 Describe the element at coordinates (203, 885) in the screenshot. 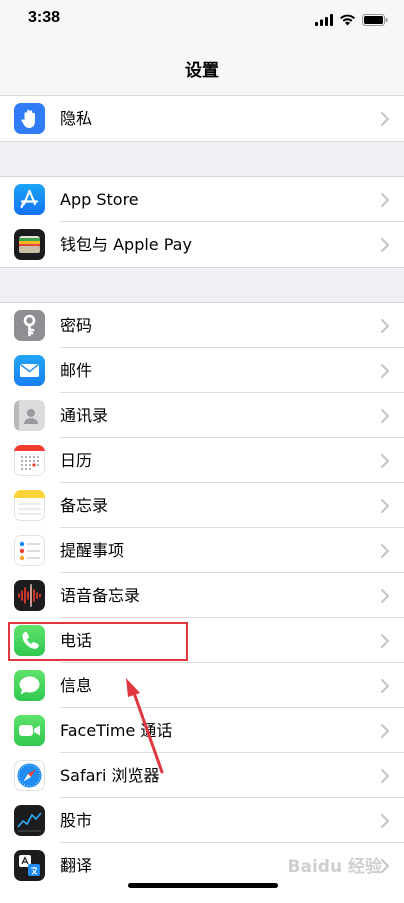

I see `home-indicator` at that location.